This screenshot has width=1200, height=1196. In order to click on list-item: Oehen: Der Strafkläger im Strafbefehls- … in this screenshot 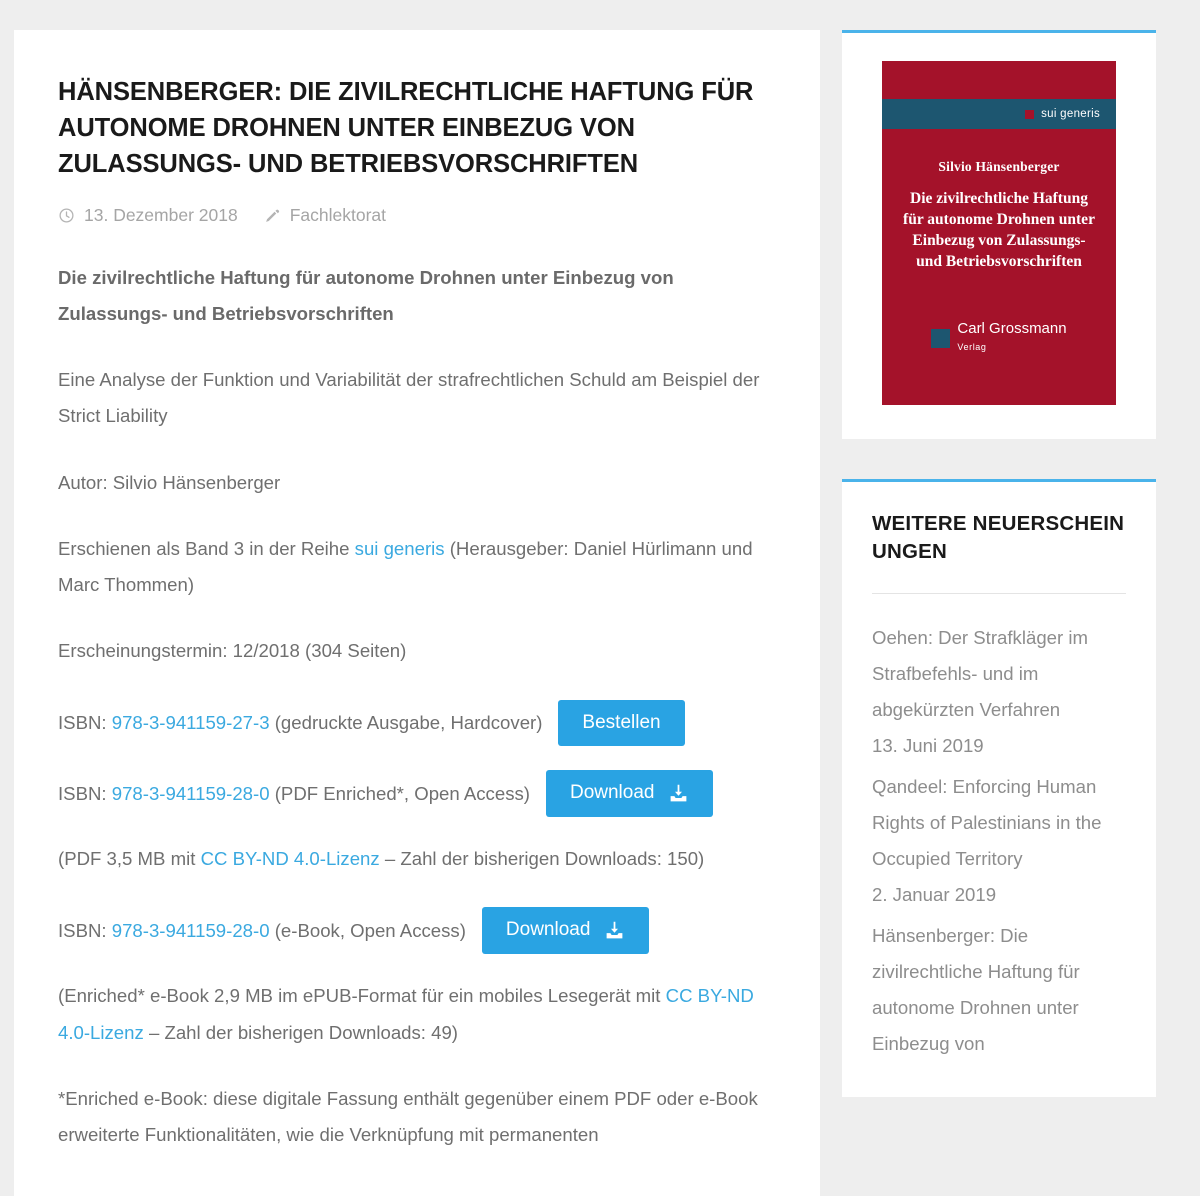, I will do `click(999, 692)`.